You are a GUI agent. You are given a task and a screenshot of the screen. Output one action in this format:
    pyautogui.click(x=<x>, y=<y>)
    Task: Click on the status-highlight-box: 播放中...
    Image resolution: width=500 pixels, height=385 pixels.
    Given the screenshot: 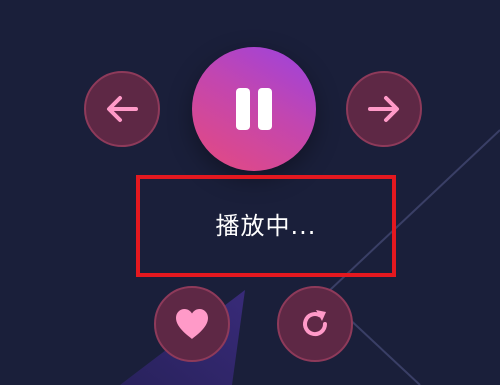 What is the action you would take?
    pyautogui.click(x=266, y=226)
    